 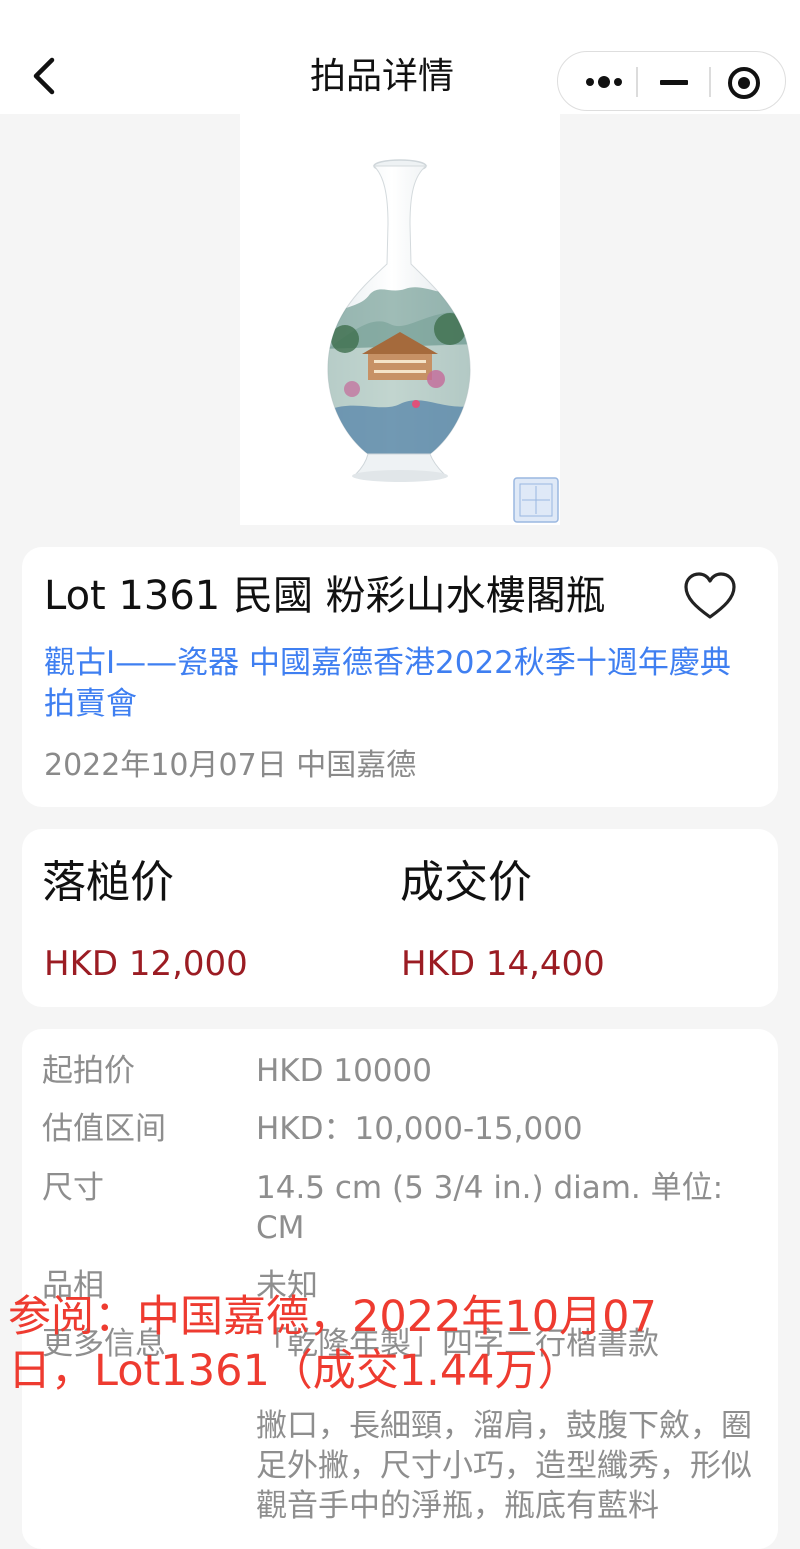 I want to click on close-circle-icon, so click(x=744, y=83).